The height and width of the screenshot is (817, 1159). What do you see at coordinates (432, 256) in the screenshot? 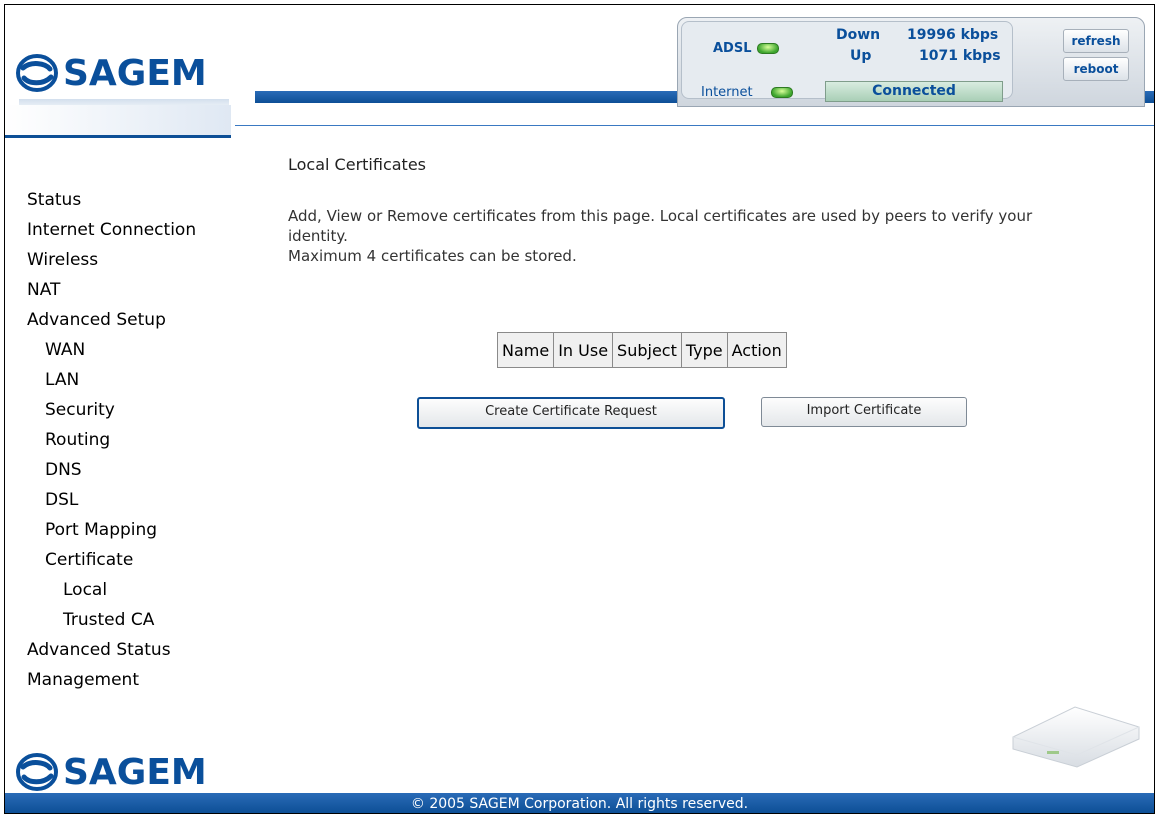
I see `description-line-2: Maximum 4 certificates can be stored.` at bounding box center [432, 256].